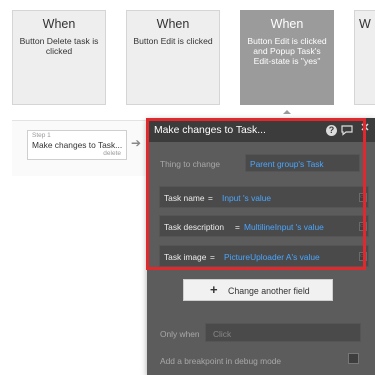  What do you see at coordinates (41, 135) in the screenshot?
I see `step-number: Step 1` at bounding box center [41, 135].